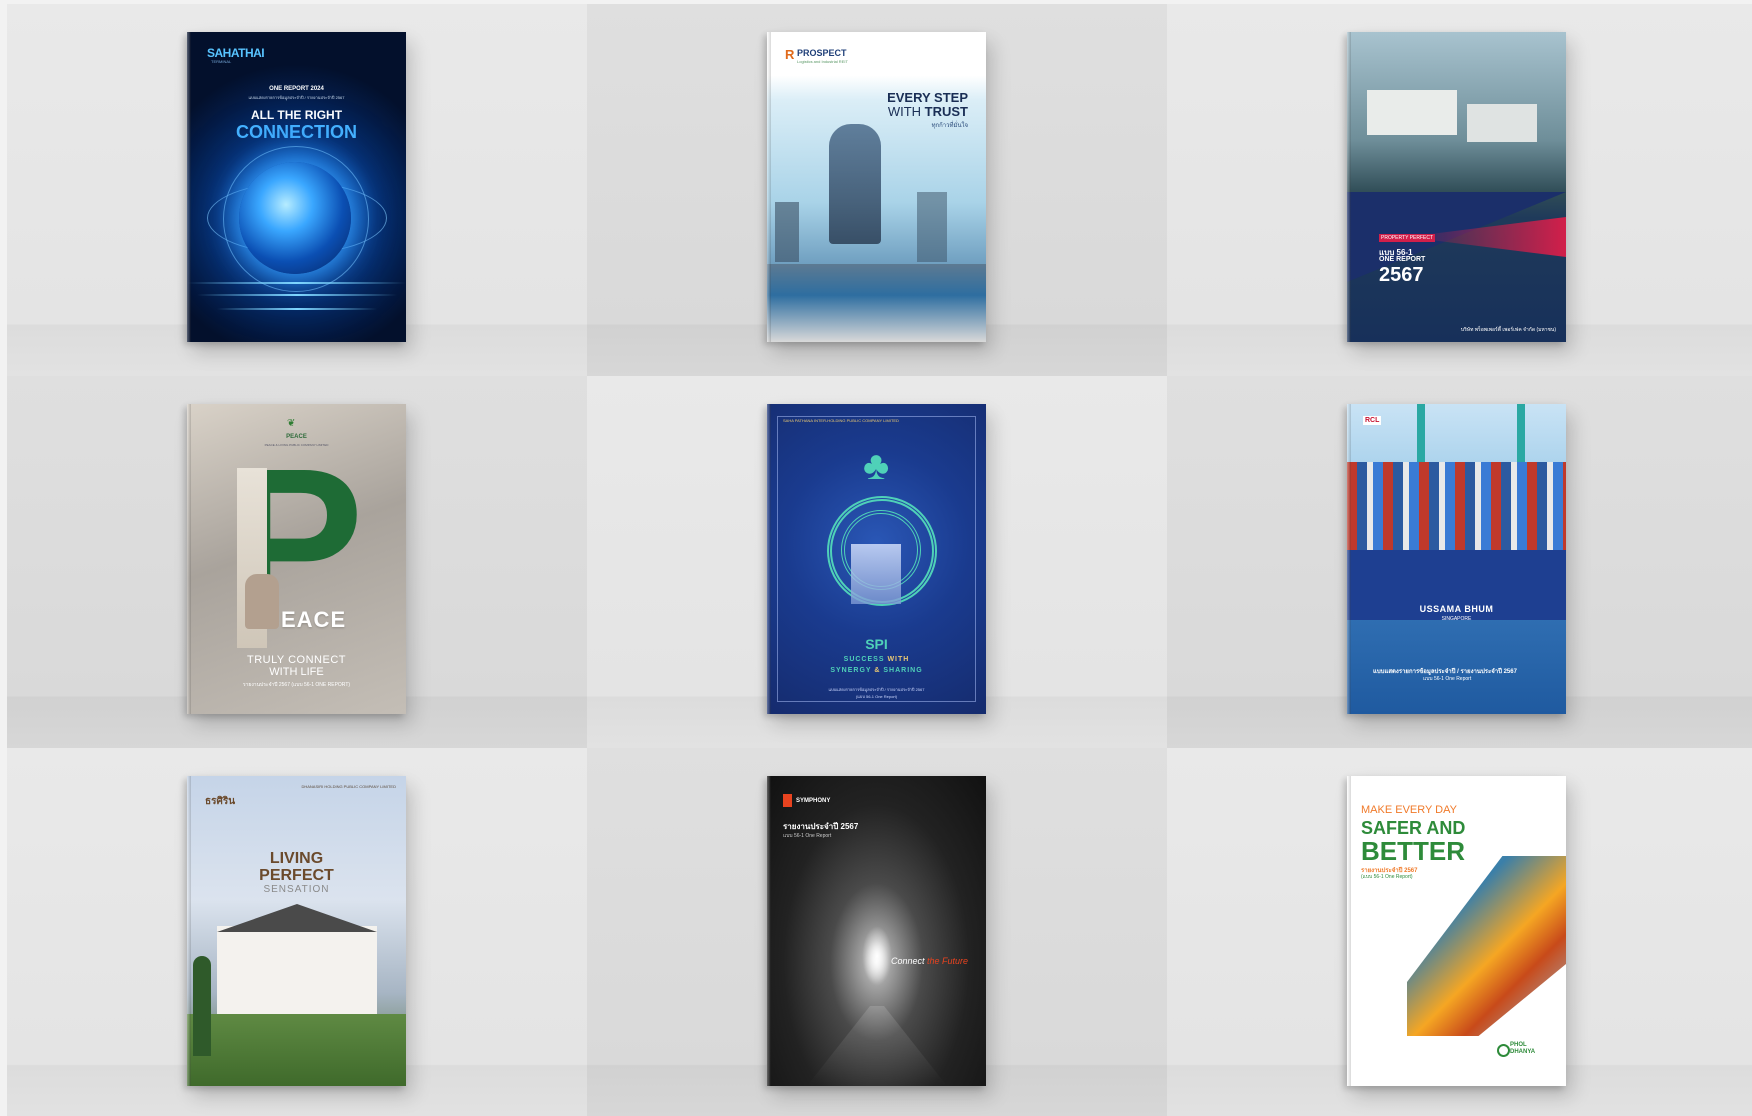  What do you see at coordinates (876, 644) in the screenshot?
I see `company-abbr: SPI` at bounding box center [876, 644].